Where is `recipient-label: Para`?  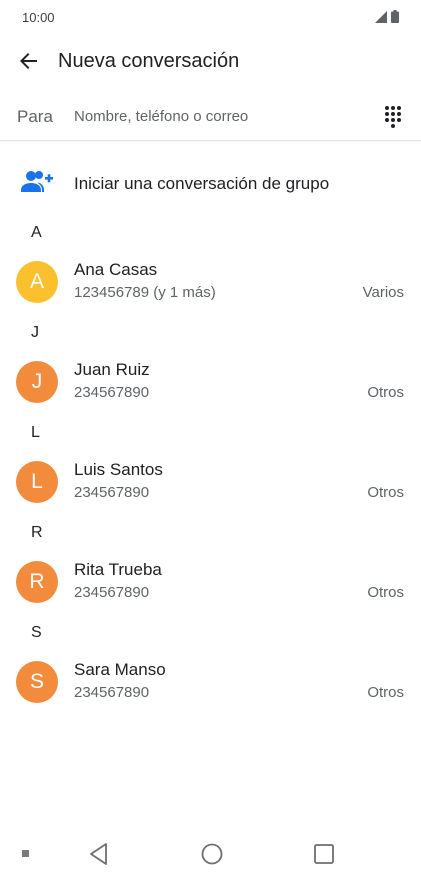
recipient-label: Para is located at coordinates (35, 116).